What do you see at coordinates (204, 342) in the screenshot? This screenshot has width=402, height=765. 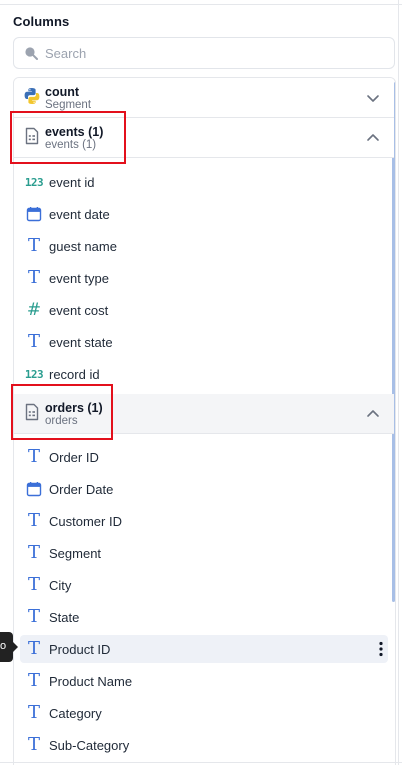 I see `field-row: T event state` at bounding box center [204, 342].